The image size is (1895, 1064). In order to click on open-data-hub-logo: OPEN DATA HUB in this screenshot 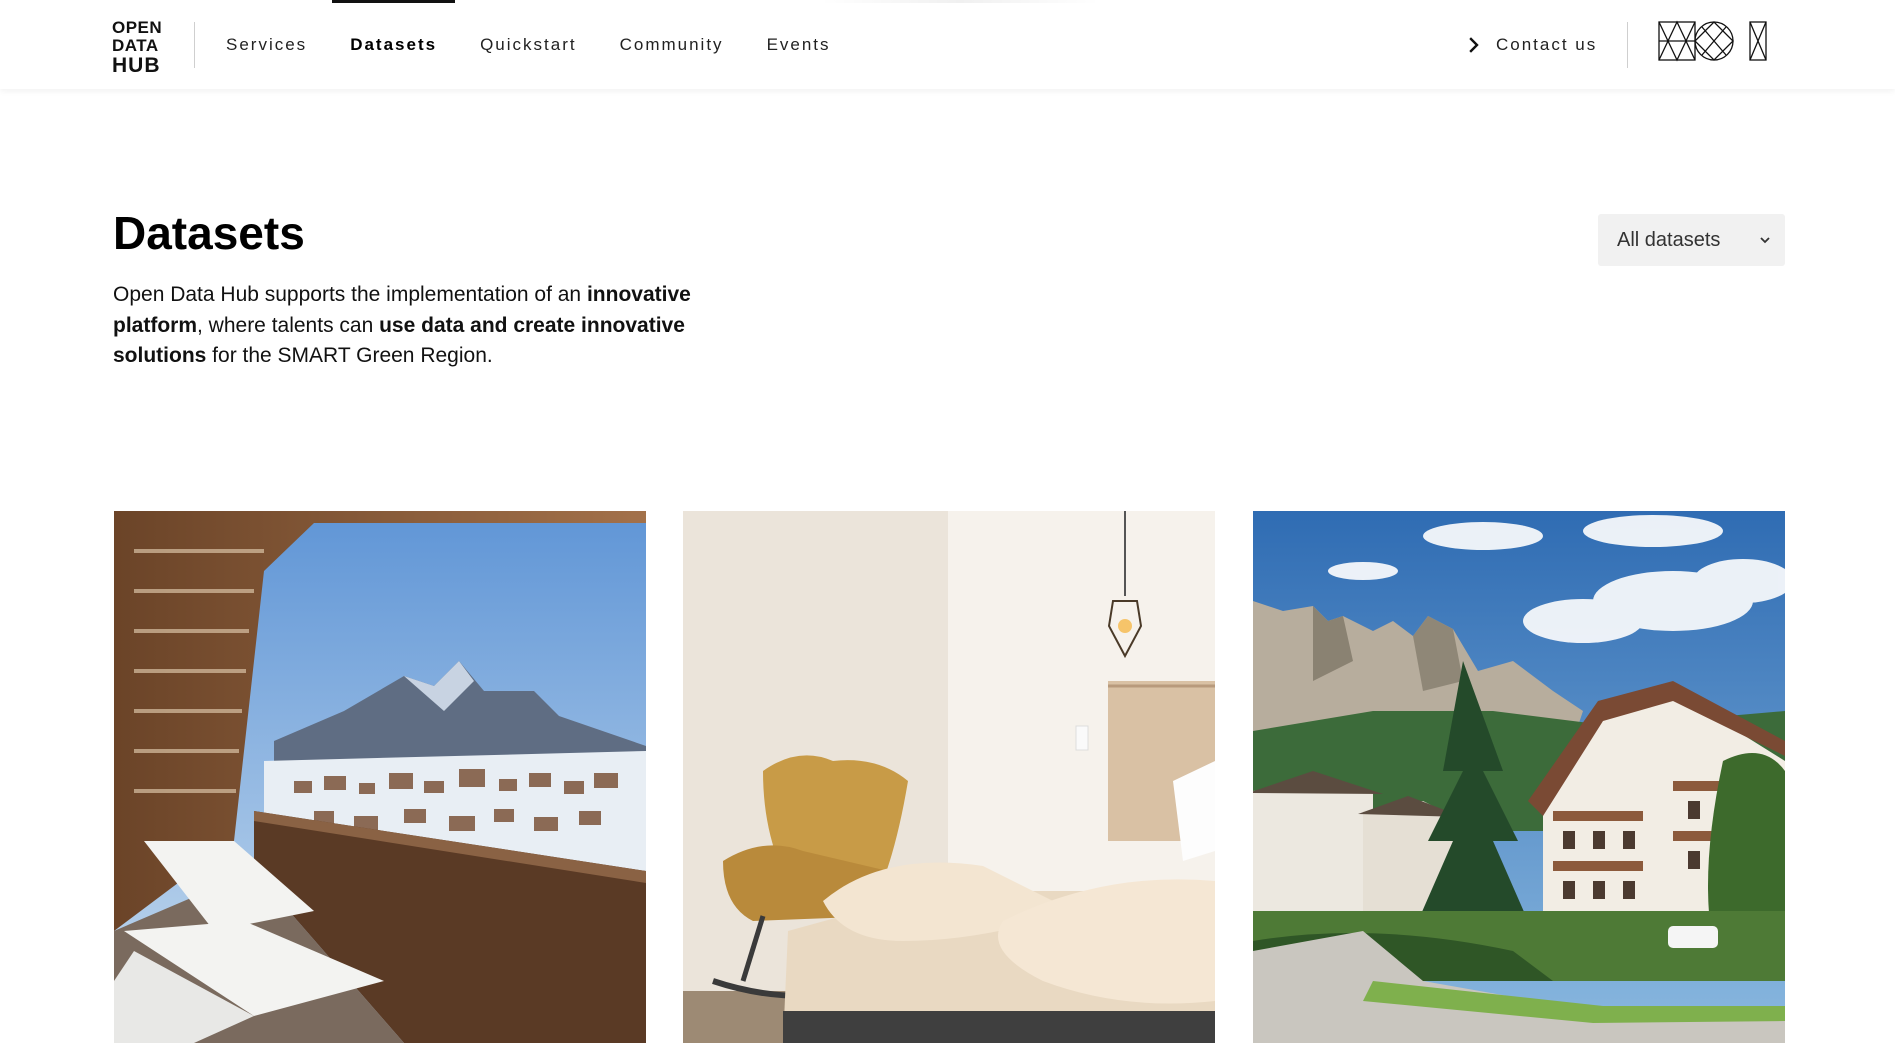, I will do `click(138, 48)`.